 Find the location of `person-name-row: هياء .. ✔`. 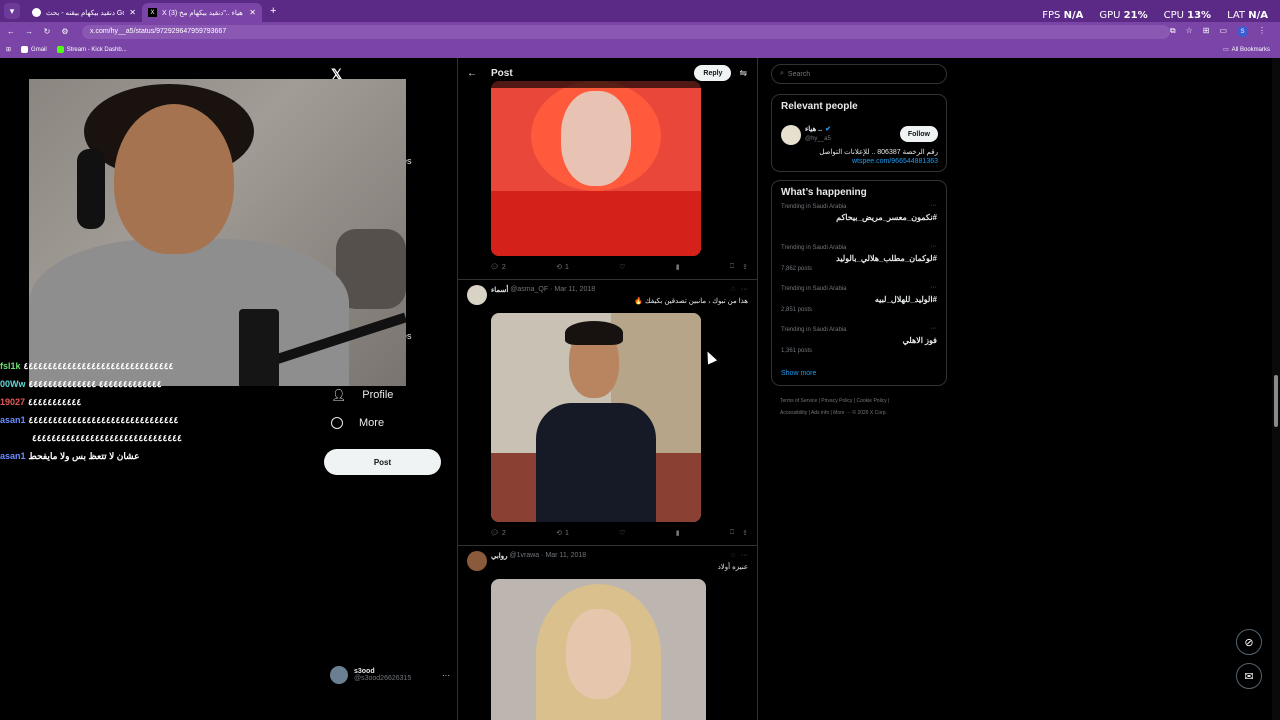

person-name-row: هياء .. ✔ is located at coordinates (818, 129).